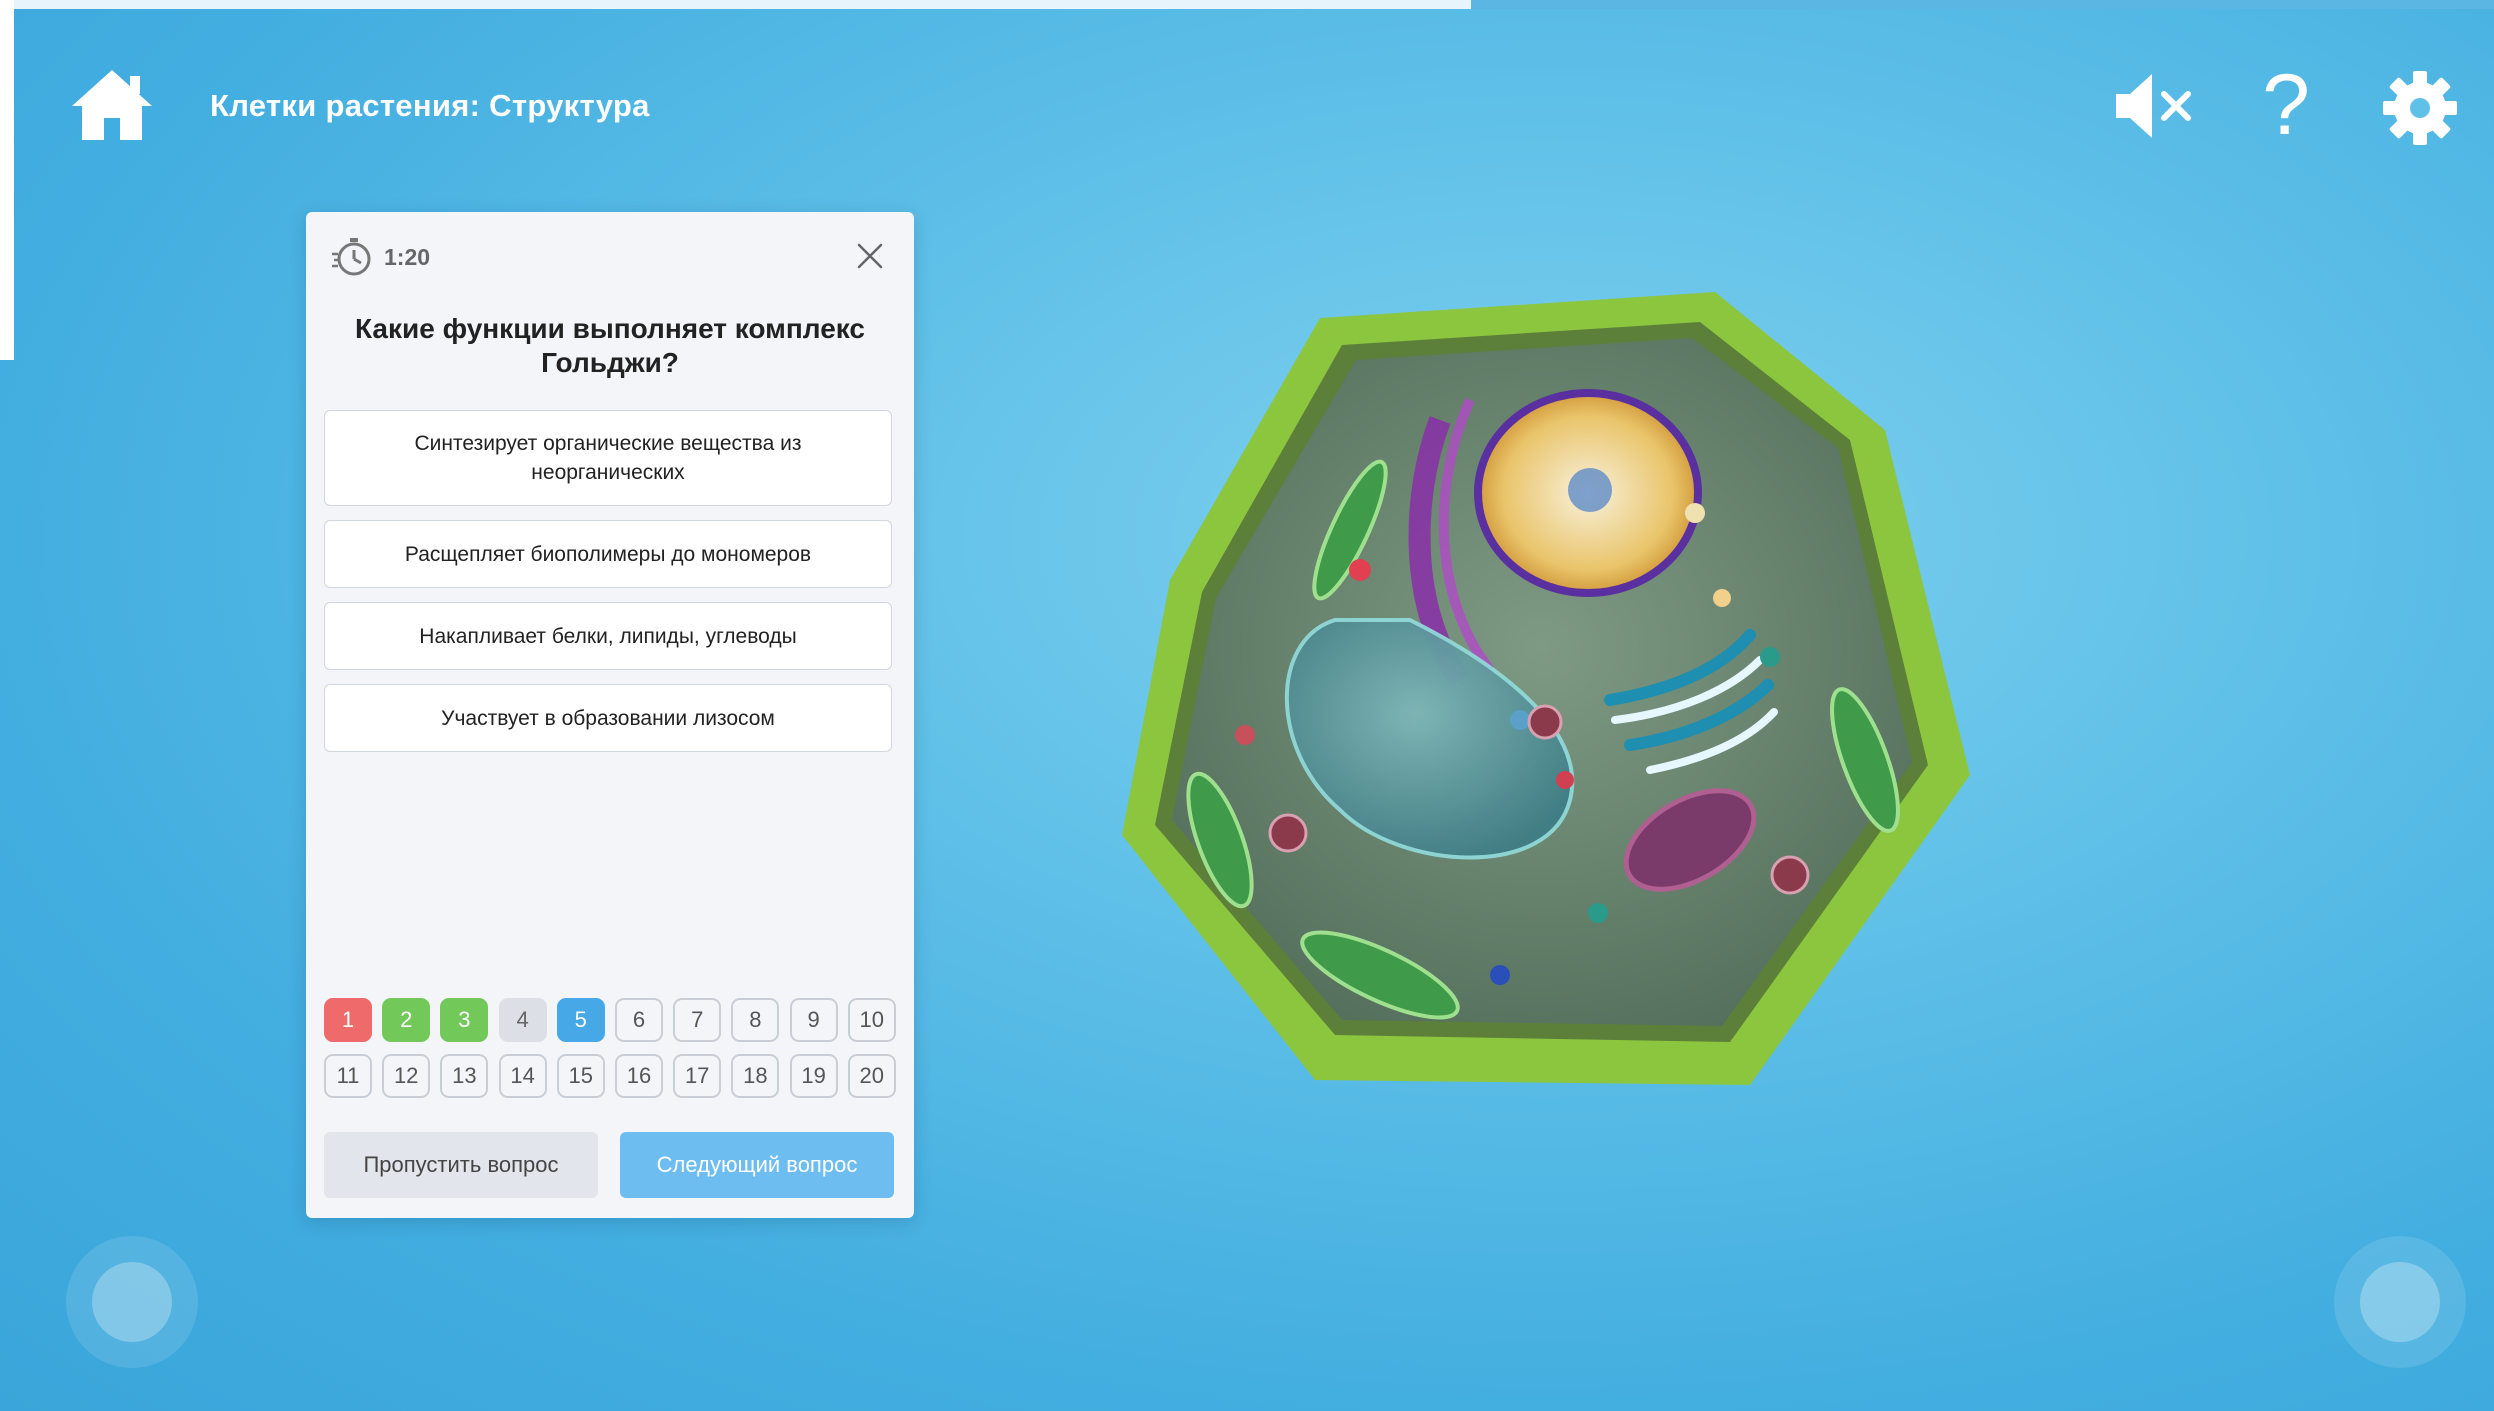 This screenshot has height=1411, width=2494. I want to click on speaker-muted-icon, so click(2153, 106).